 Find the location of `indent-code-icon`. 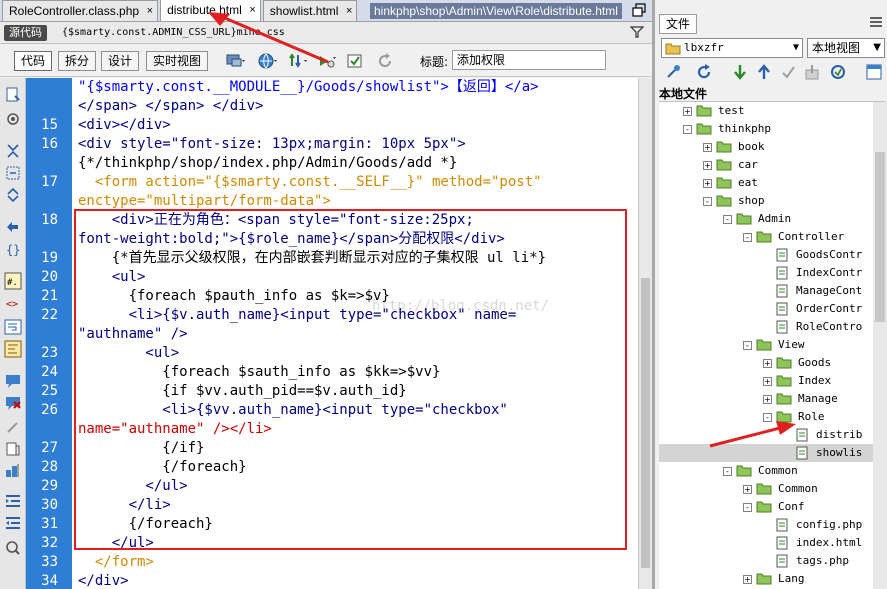

indent-code-icon is located at coordinates (13, 501).